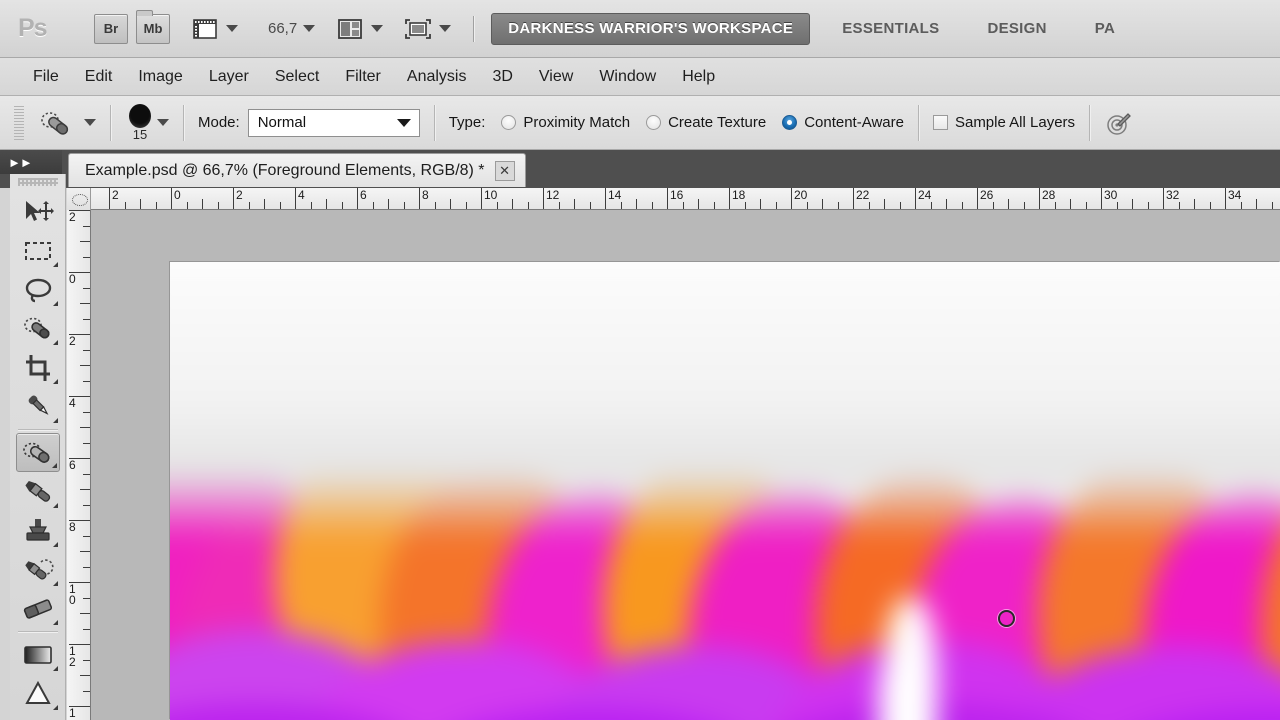 The image size is (1280, 720). Describe the element at coordinates (153, 26) in the screenshot. I see `launch-mini-bridge-button: Mb` at that location.